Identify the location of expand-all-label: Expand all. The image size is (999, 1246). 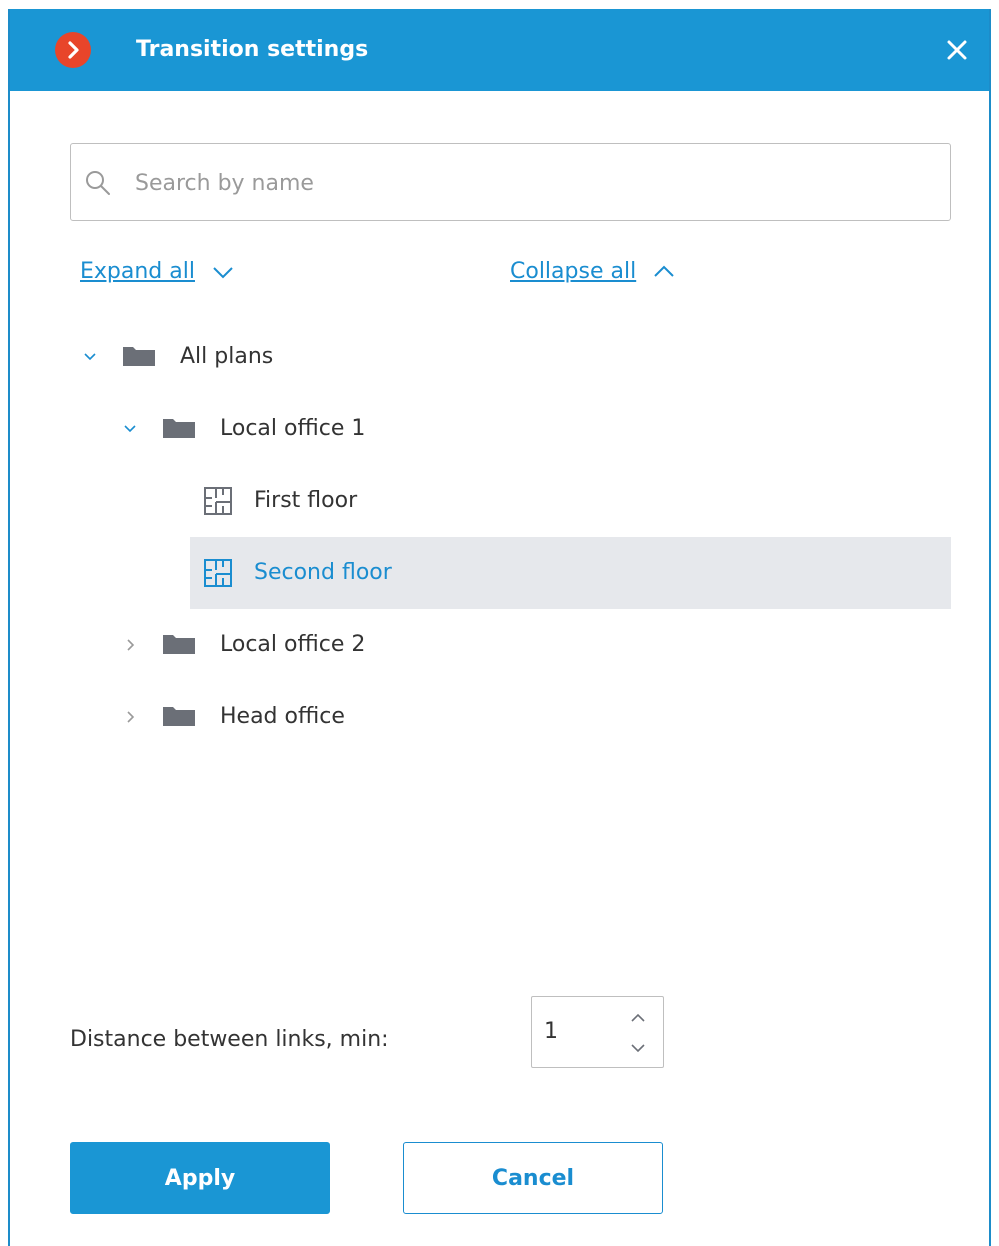
(137, 271).